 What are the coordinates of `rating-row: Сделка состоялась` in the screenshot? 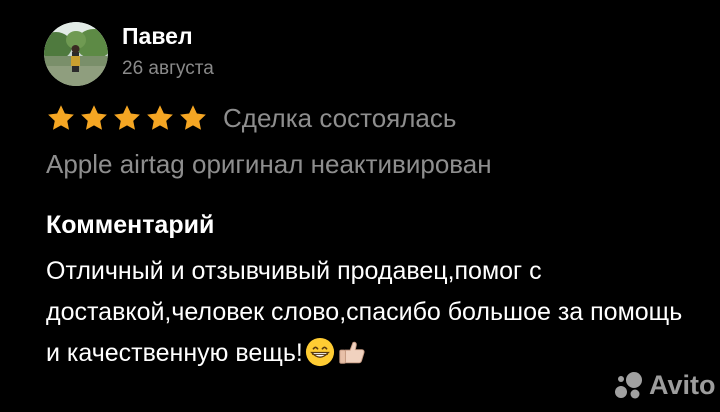 It's located at (251, 118).